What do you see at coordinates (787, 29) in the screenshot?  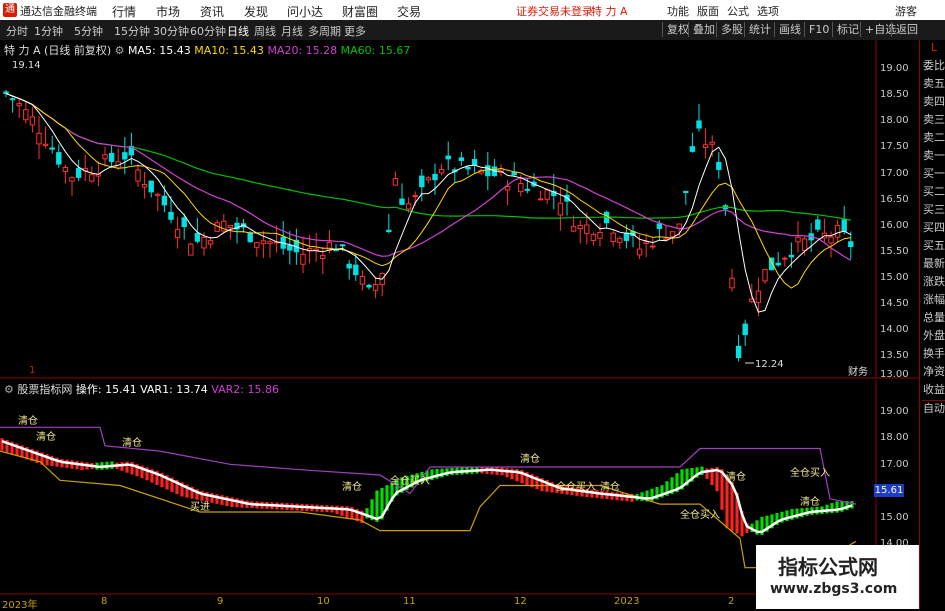 I see `huaxian-button: 画线` at bounding box center [787, 29].